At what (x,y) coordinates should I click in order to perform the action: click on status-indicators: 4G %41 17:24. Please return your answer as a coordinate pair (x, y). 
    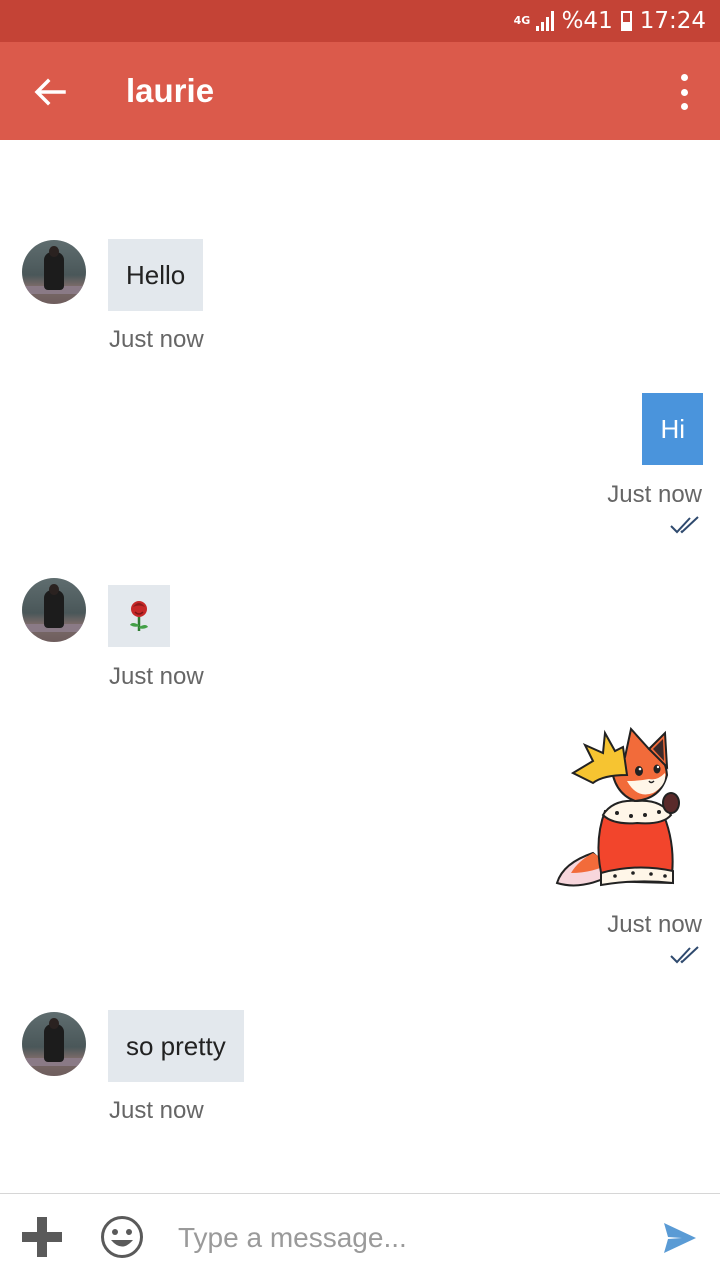
    Looking at the image, I should click on (610, 21).